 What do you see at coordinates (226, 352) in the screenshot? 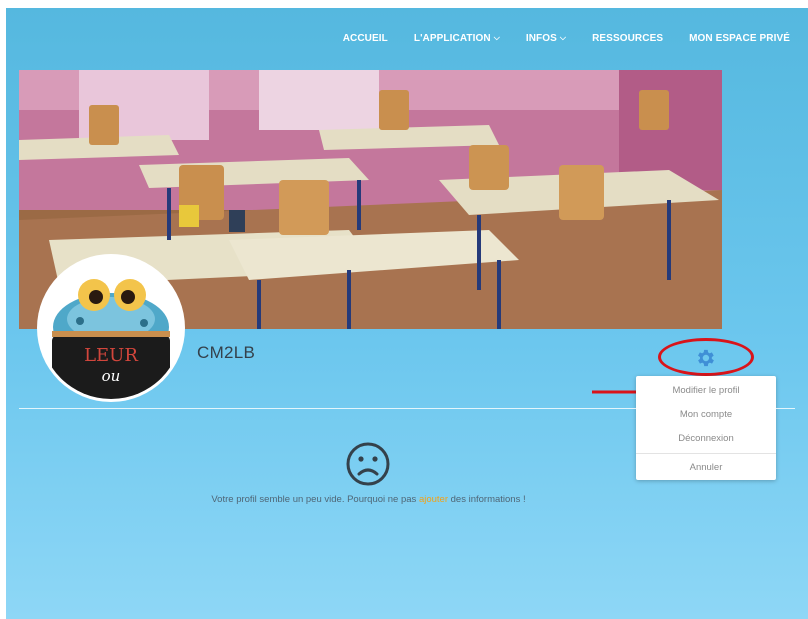
I see `profile-username: CM2LB` at bounding box center [226, 352].